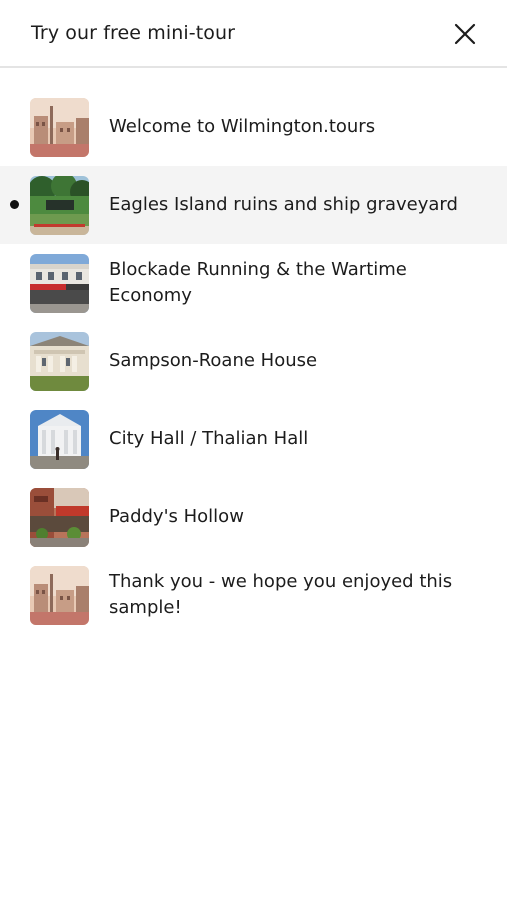  What do you see at coordinates (242, 126) in the screenshot?
I see `stop-title: Welcome to Wilmington.tours` at bounding box center [242, 126].